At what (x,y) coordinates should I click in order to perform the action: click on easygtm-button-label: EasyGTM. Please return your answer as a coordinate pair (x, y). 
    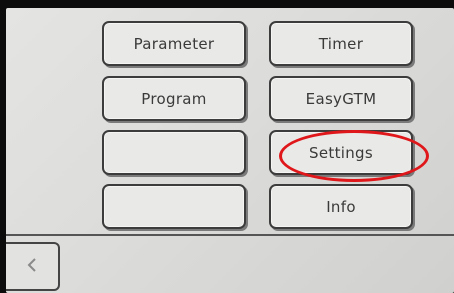
    Looking at the image, I should click on (341, 98).